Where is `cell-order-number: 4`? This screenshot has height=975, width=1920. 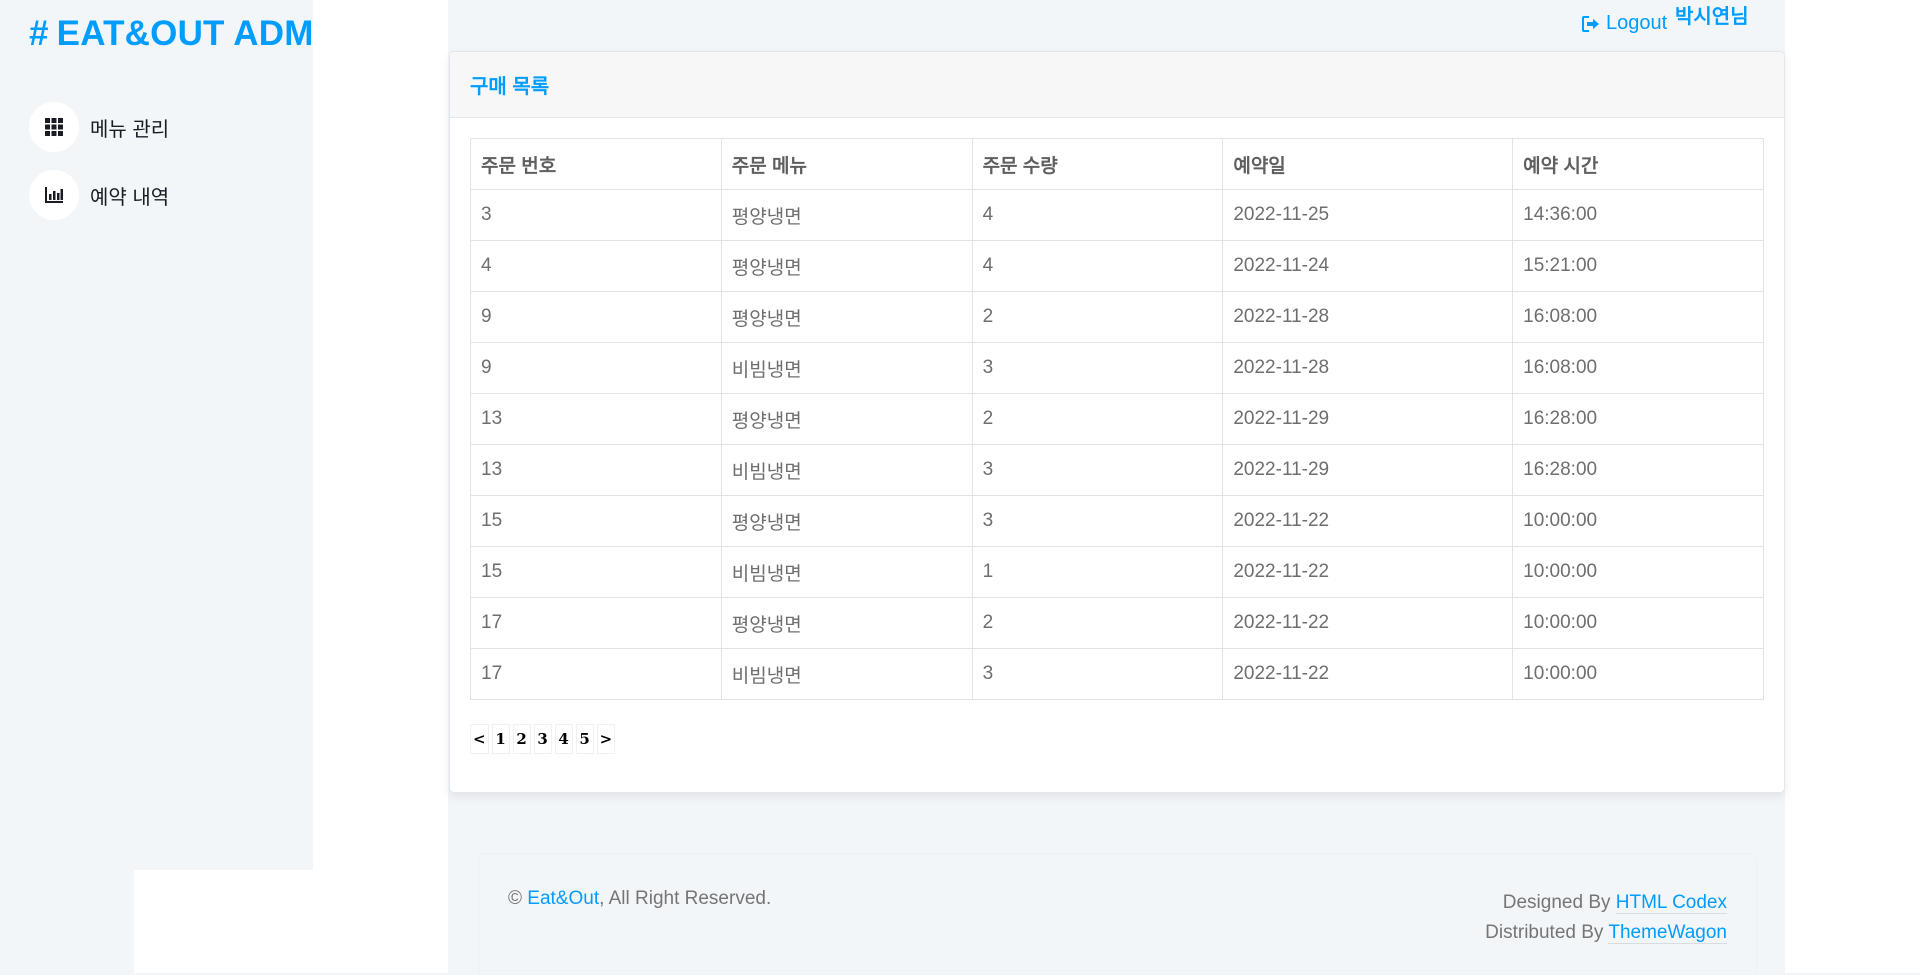 cell-order-number: 4 is located at coordinates (596, 266).